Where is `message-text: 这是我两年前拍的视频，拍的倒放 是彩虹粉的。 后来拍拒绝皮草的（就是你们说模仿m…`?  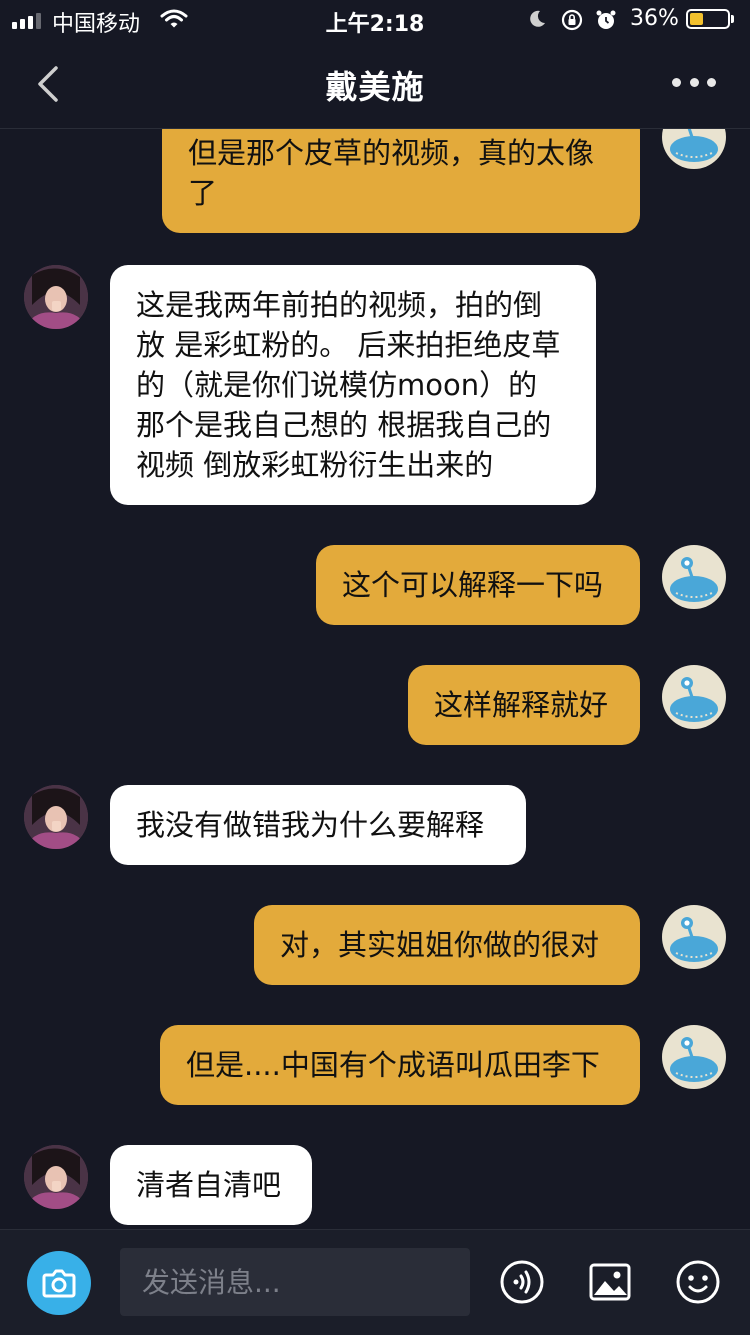
message-text: 这是我两年前拍的视频，拍的倒放 是彩虹粉的。 后来拍拒绝皮草的（就是你们说模仿m… is located at coordinates (348, 385).